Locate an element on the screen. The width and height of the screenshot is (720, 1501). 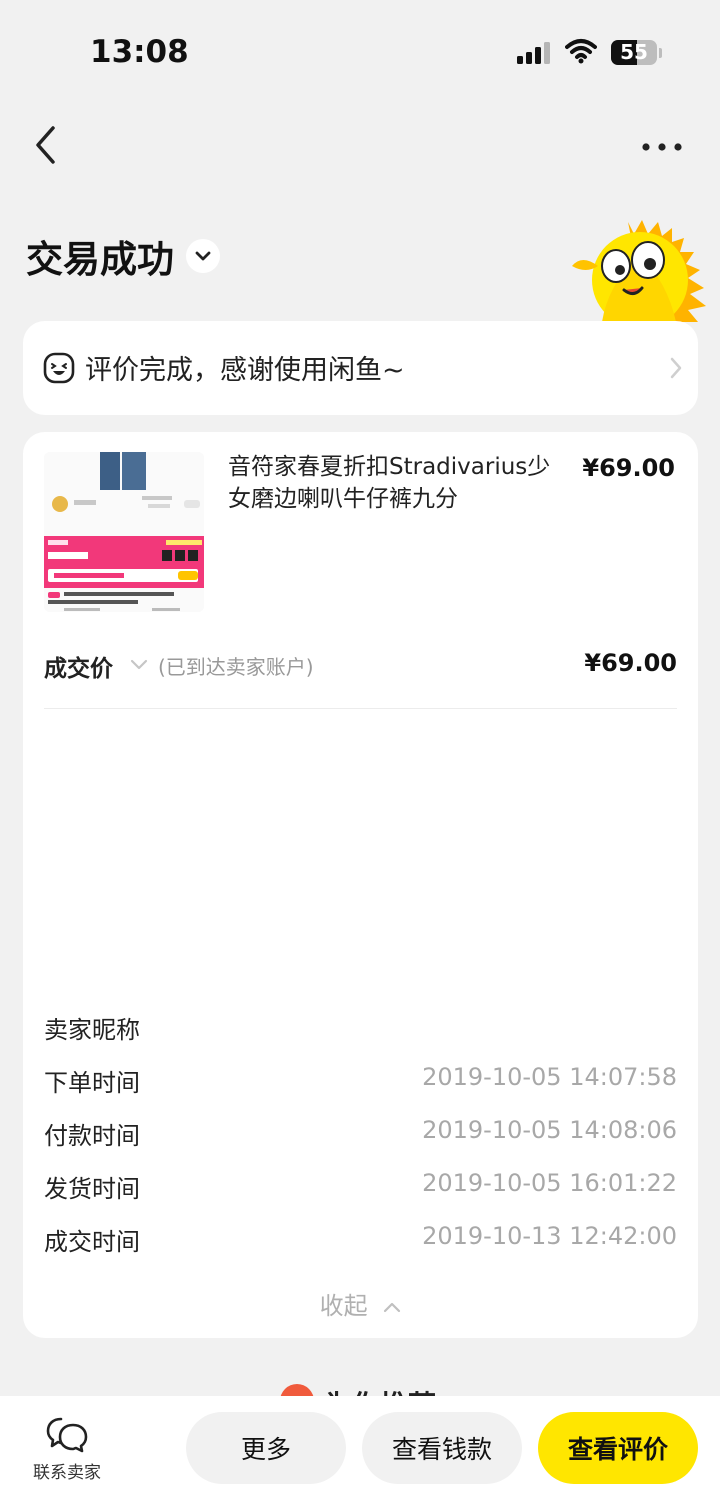
chevron-up-icon is located at coordinates (392, 1307).